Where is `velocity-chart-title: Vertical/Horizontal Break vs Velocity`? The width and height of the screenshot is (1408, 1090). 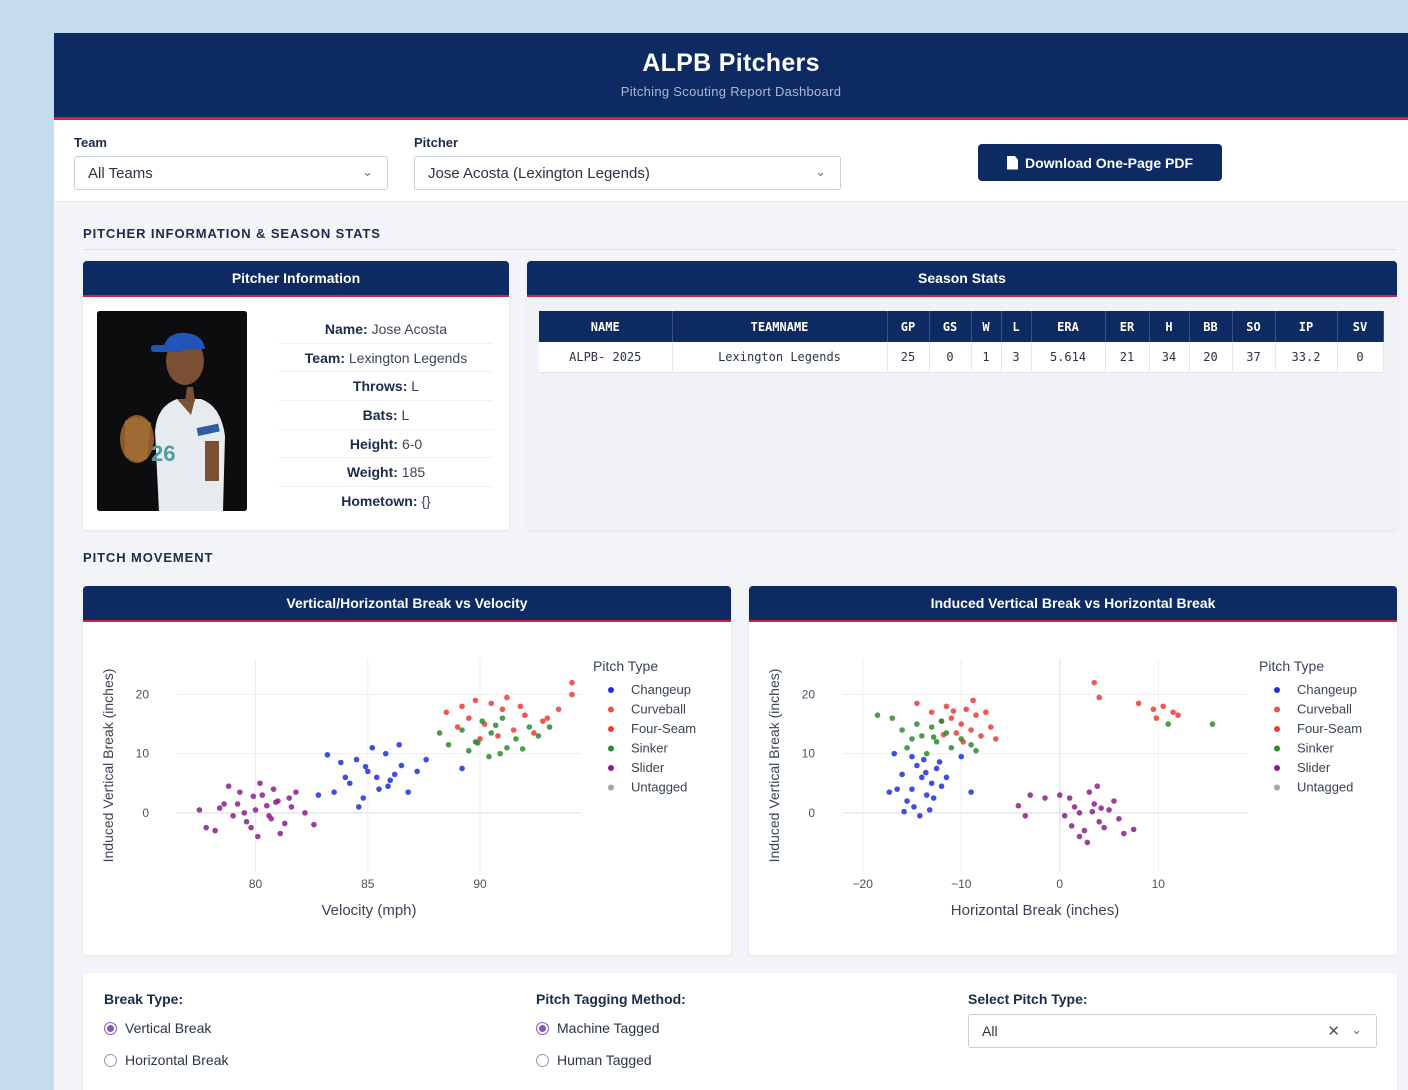
velocity-chart-title: Vertical/Horizontal Break vs Velocity is located at coordinates (407, 604).